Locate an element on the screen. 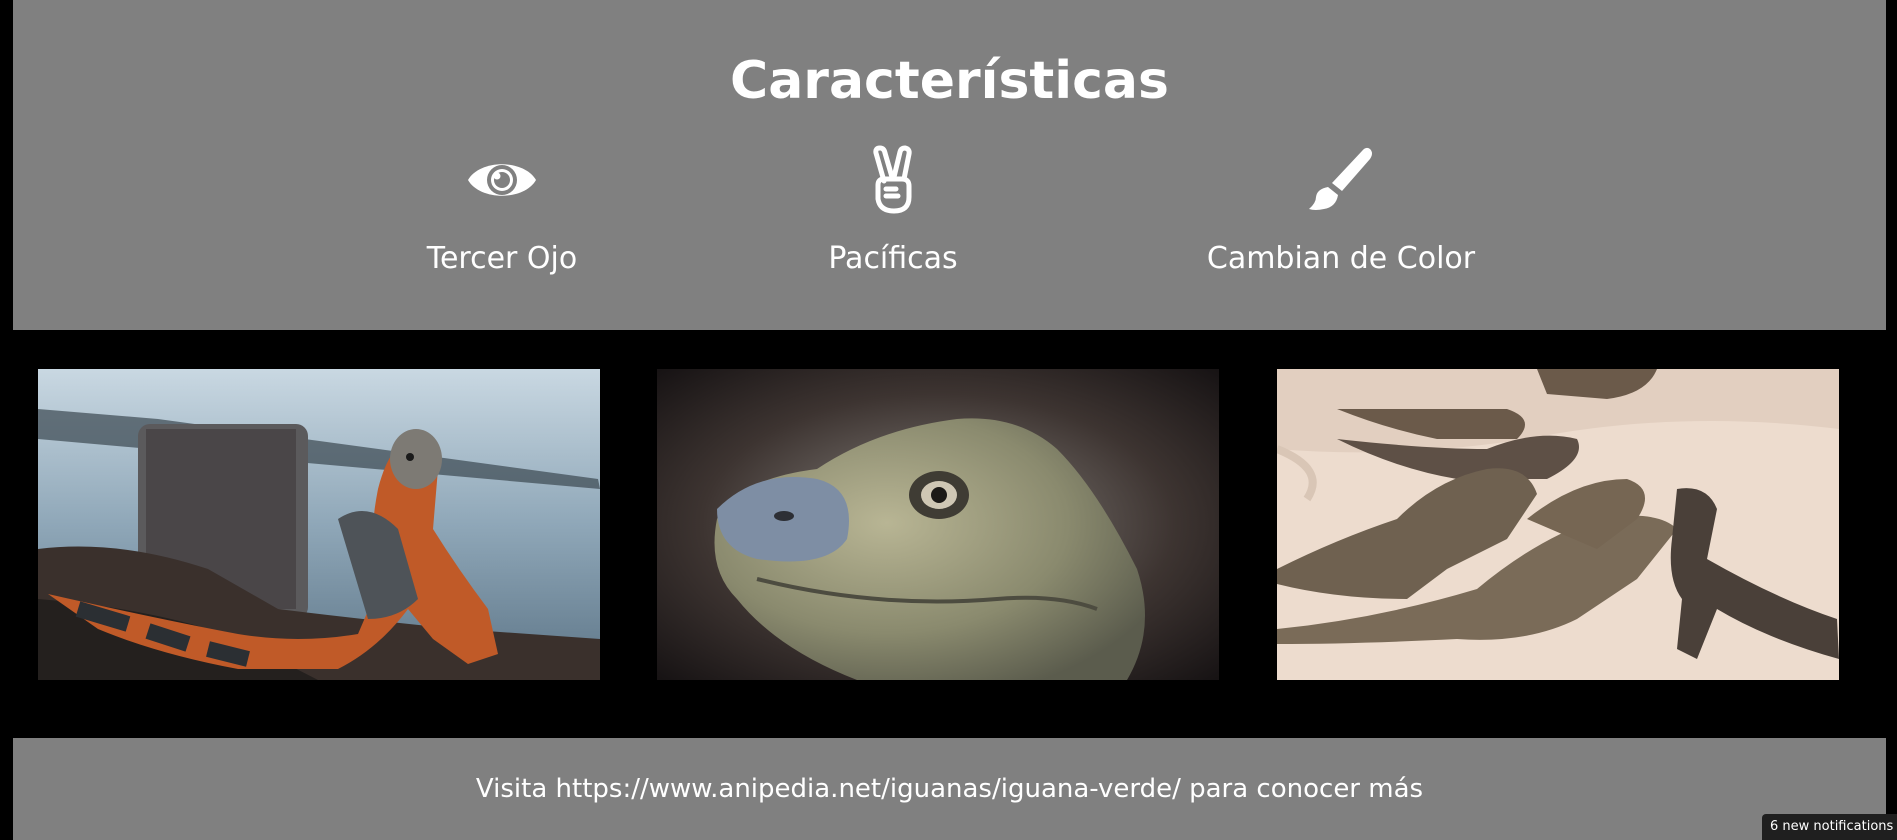  feature-label: Pacíficas is located at coordinates (893, 258).